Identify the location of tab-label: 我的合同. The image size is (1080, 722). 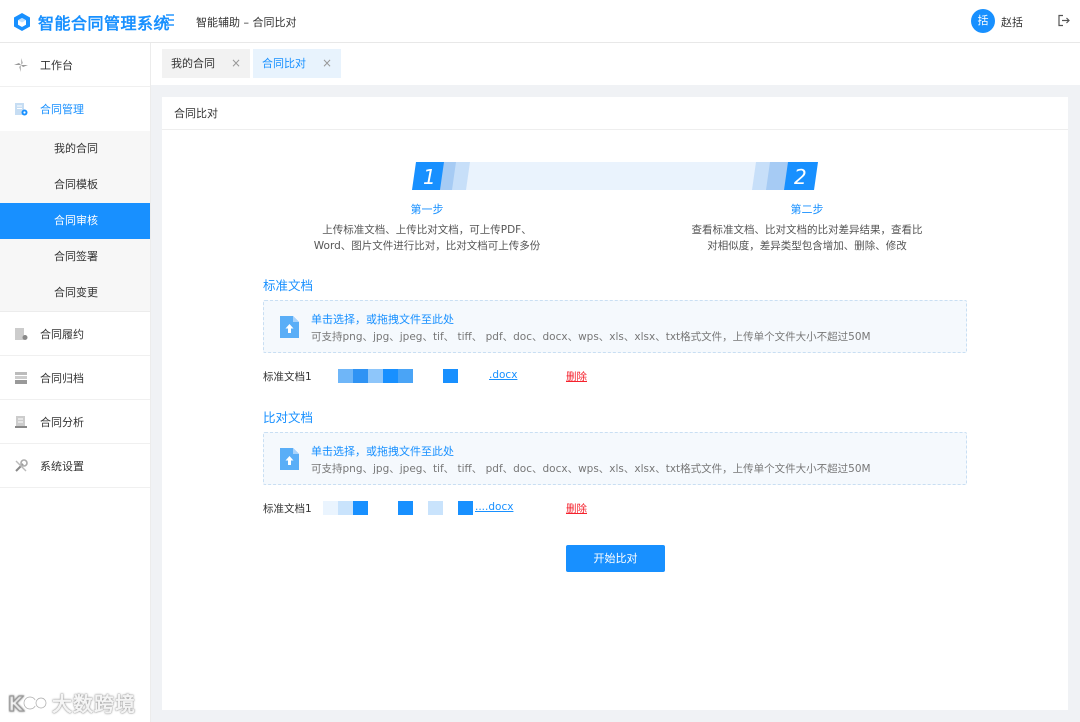
(193, 63).